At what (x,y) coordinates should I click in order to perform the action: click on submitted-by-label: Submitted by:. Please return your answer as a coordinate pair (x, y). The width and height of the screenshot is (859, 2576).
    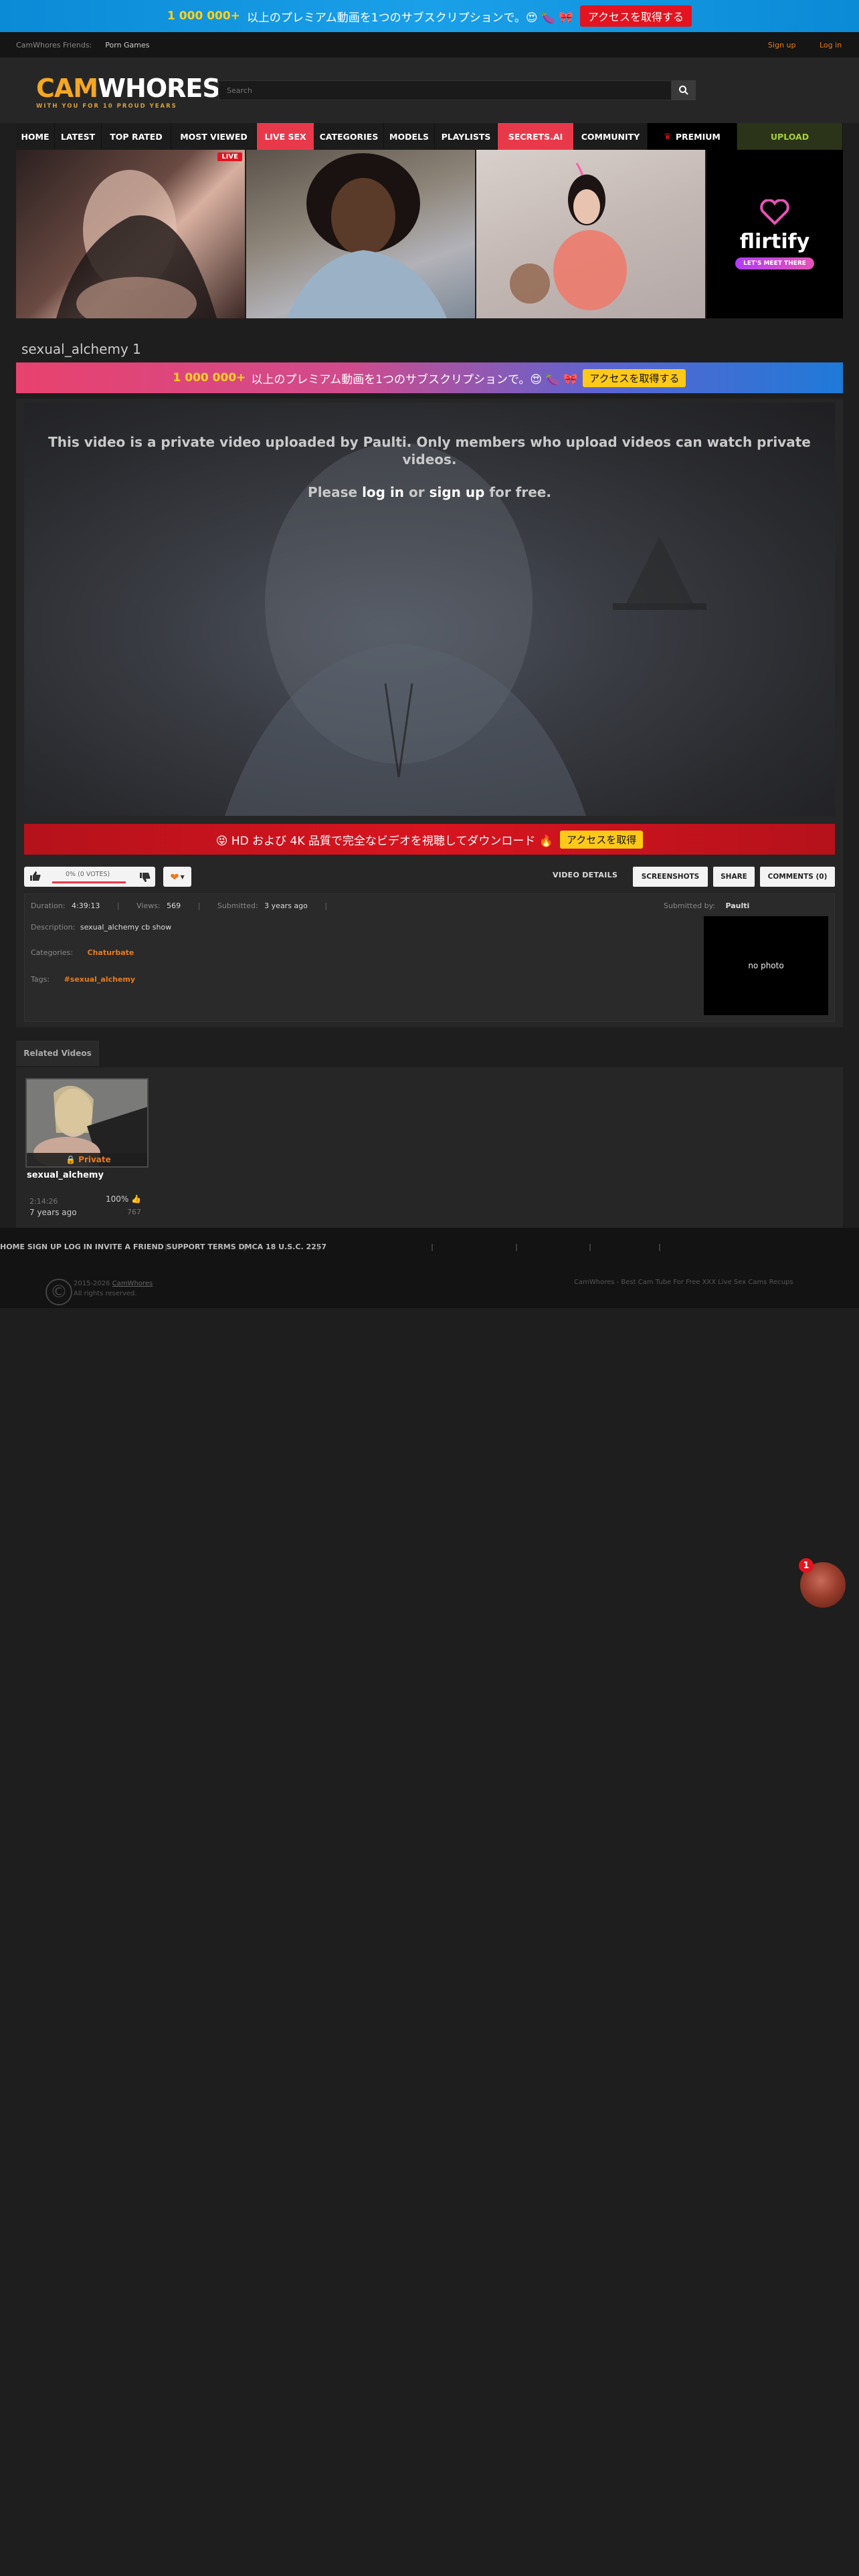
    Looking at the image, I should click on (689, 906).